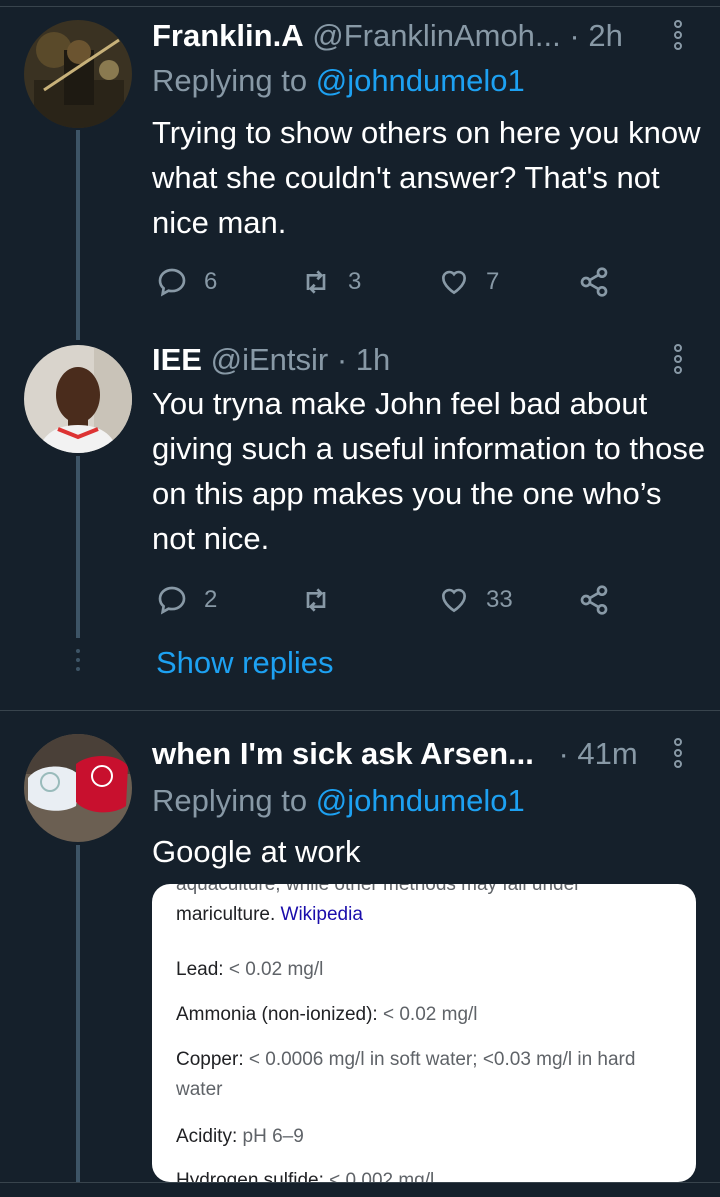  What do you see at coordinates (211, 281) in the screenshot?
I see `reply-count: 6` at bounding box center [211, 281].